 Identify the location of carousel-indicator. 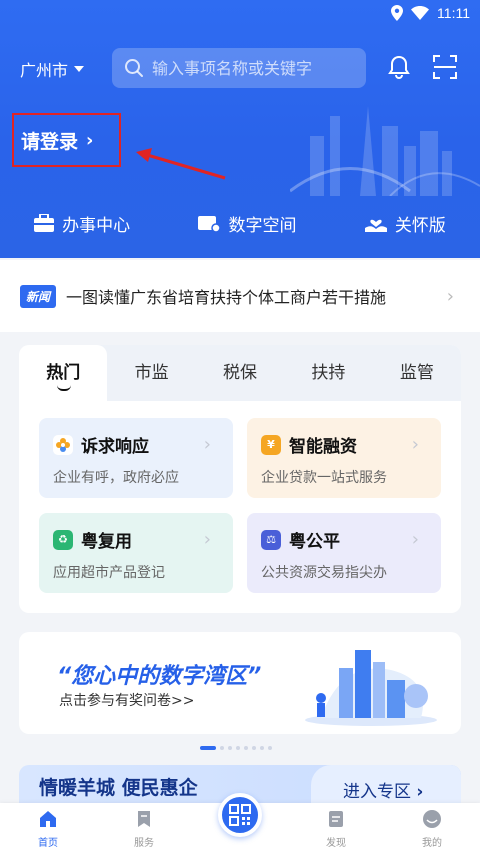
(236, 748).